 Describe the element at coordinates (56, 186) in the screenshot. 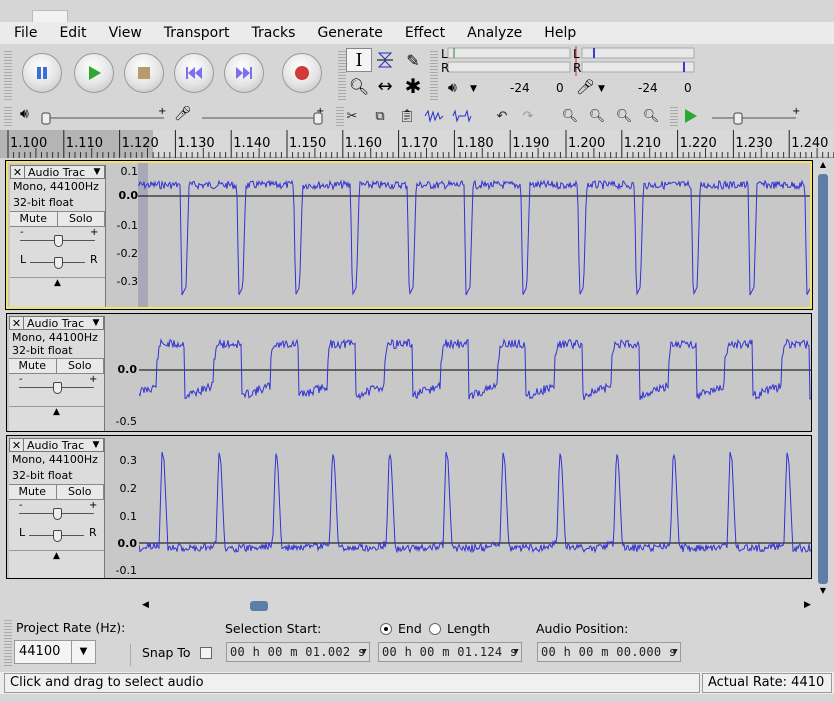

I see `track-1-rate: Mono, 44100Hz` at that location.